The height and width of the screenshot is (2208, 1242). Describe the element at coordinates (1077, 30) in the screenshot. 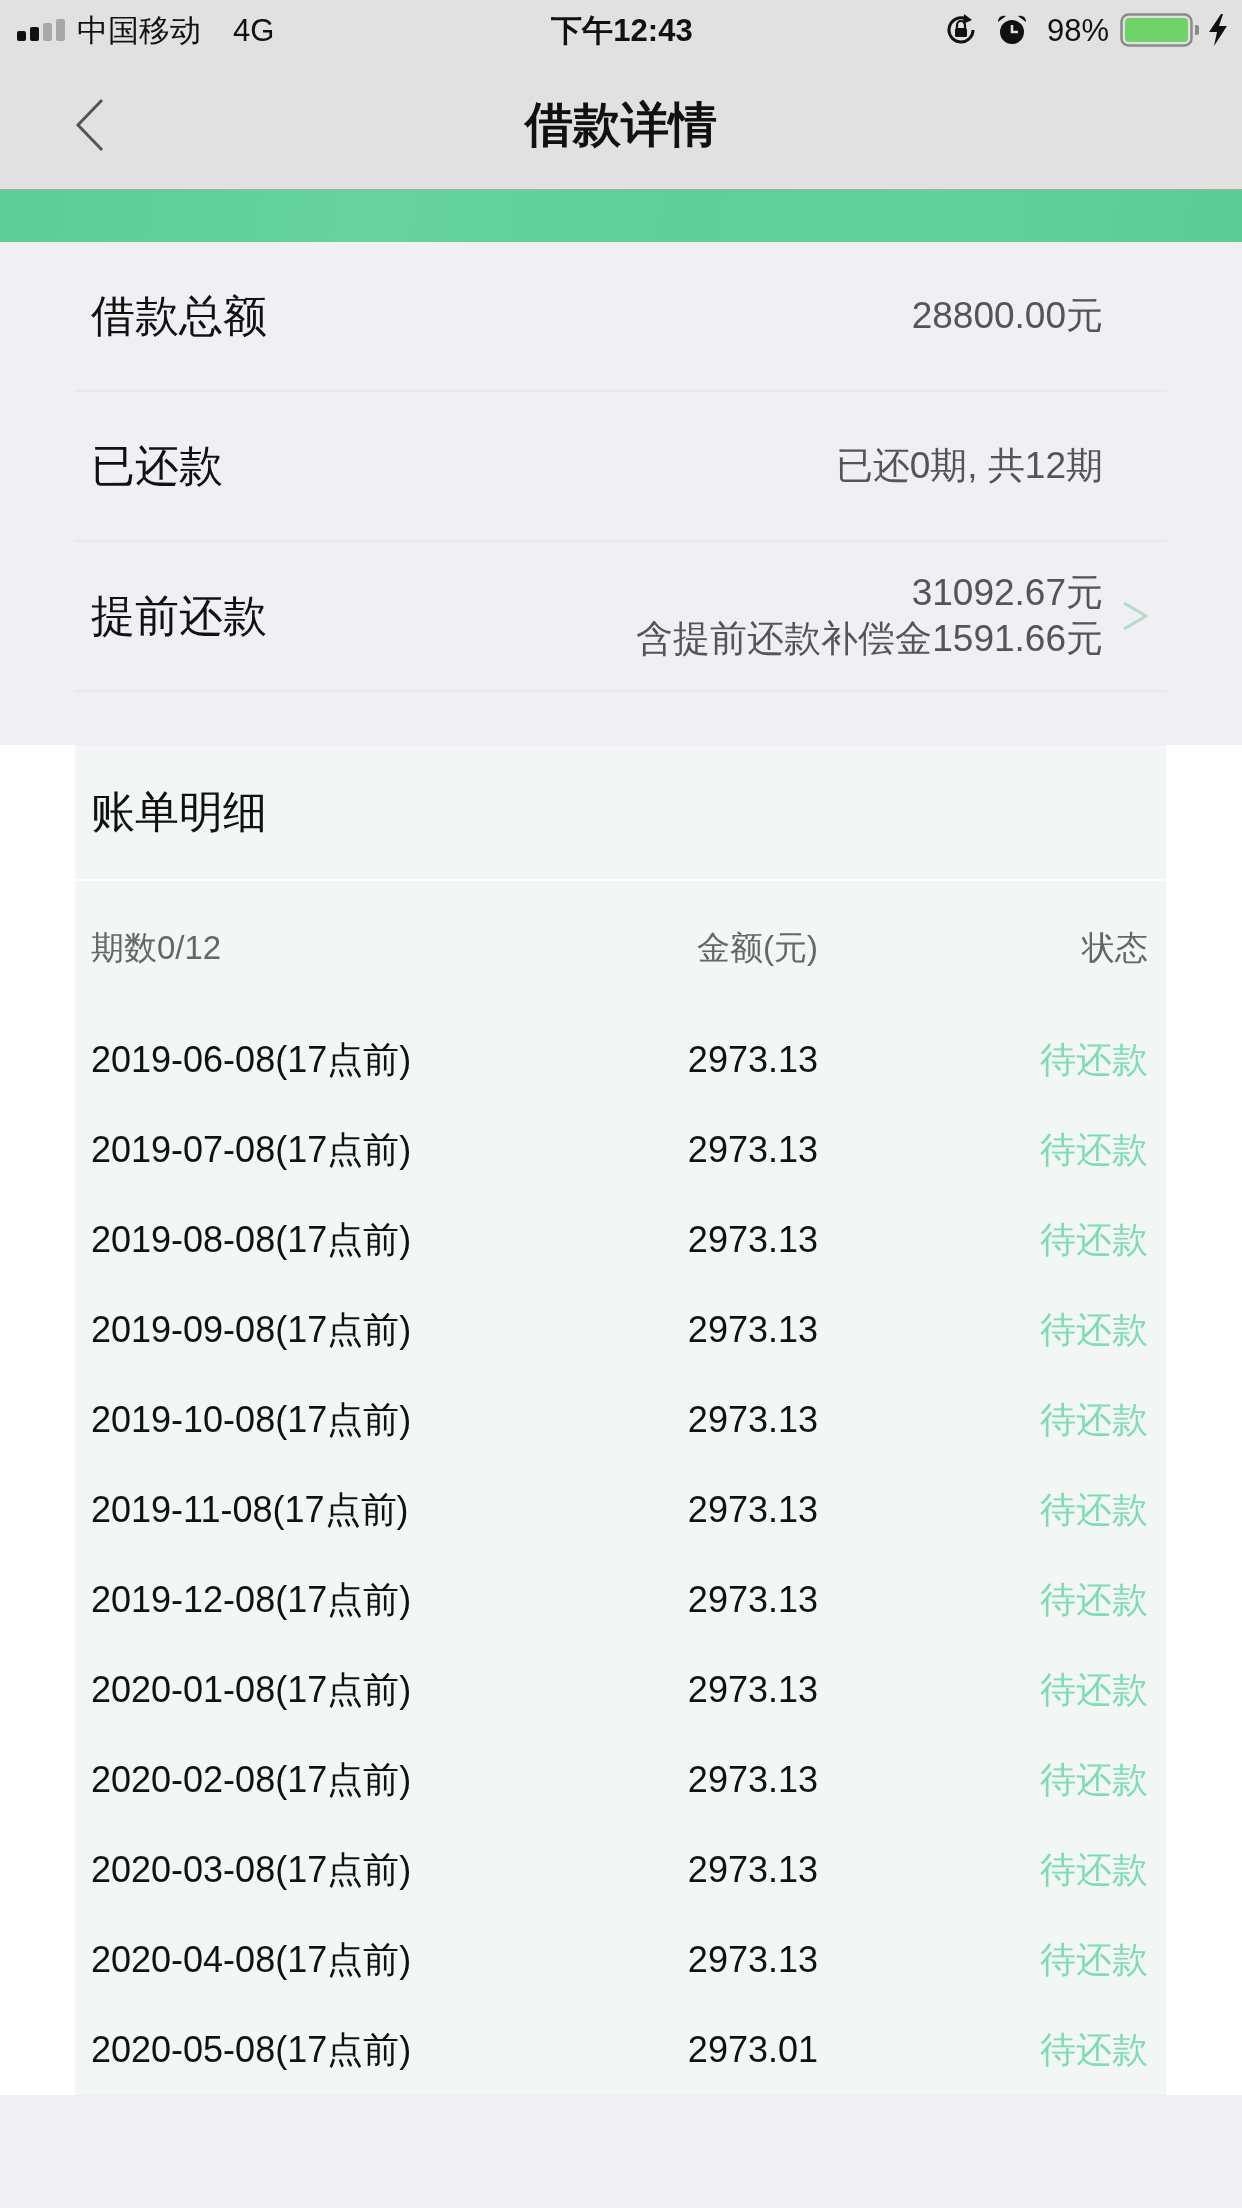

I see `battery-percent: 98%` at that location.